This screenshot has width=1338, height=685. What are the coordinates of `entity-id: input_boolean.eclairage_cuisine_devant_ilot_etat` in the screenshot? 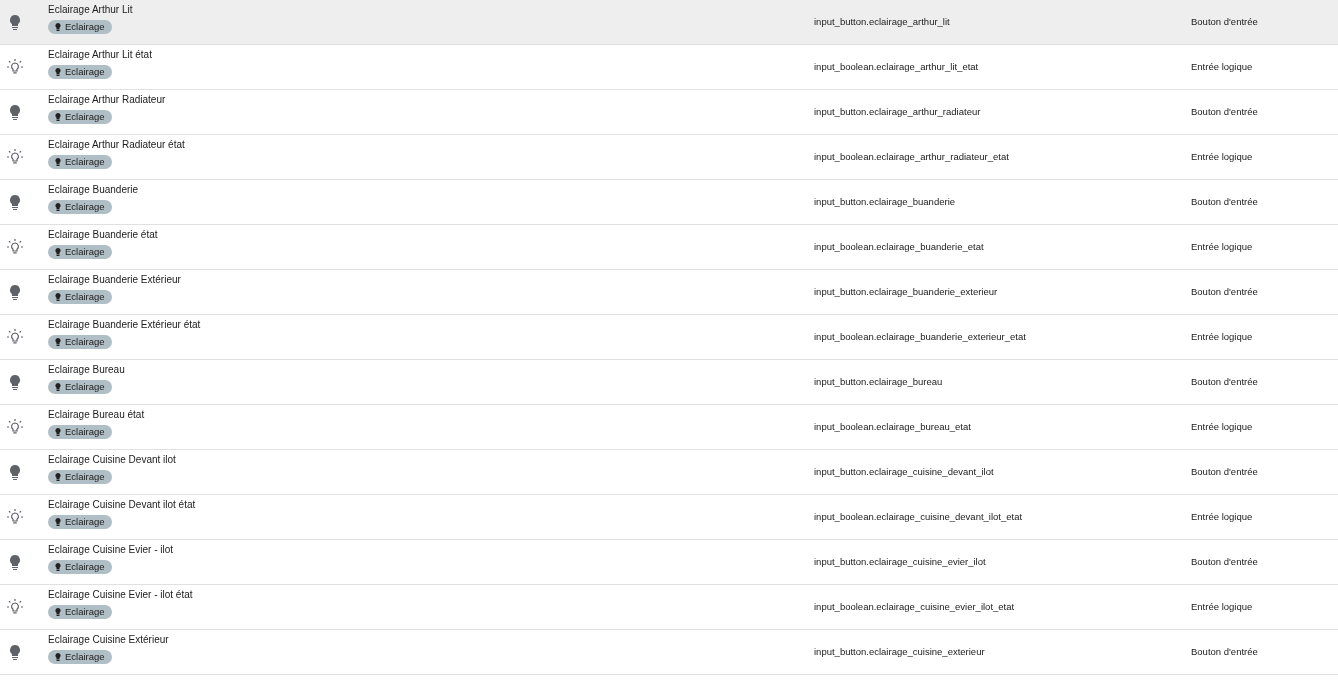 It's located at (918, 516).